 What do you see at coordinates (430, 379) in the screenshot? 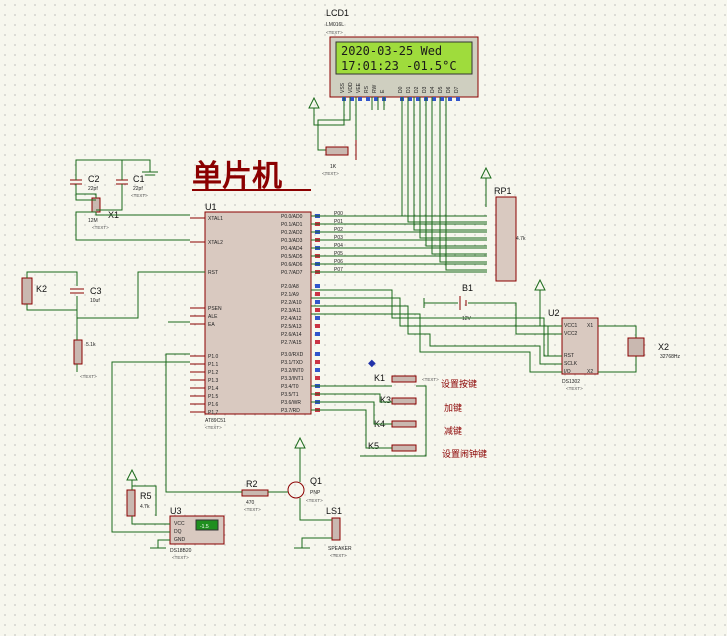
I see `k1-text: <TEXT>` at bounding box center [430, 379].